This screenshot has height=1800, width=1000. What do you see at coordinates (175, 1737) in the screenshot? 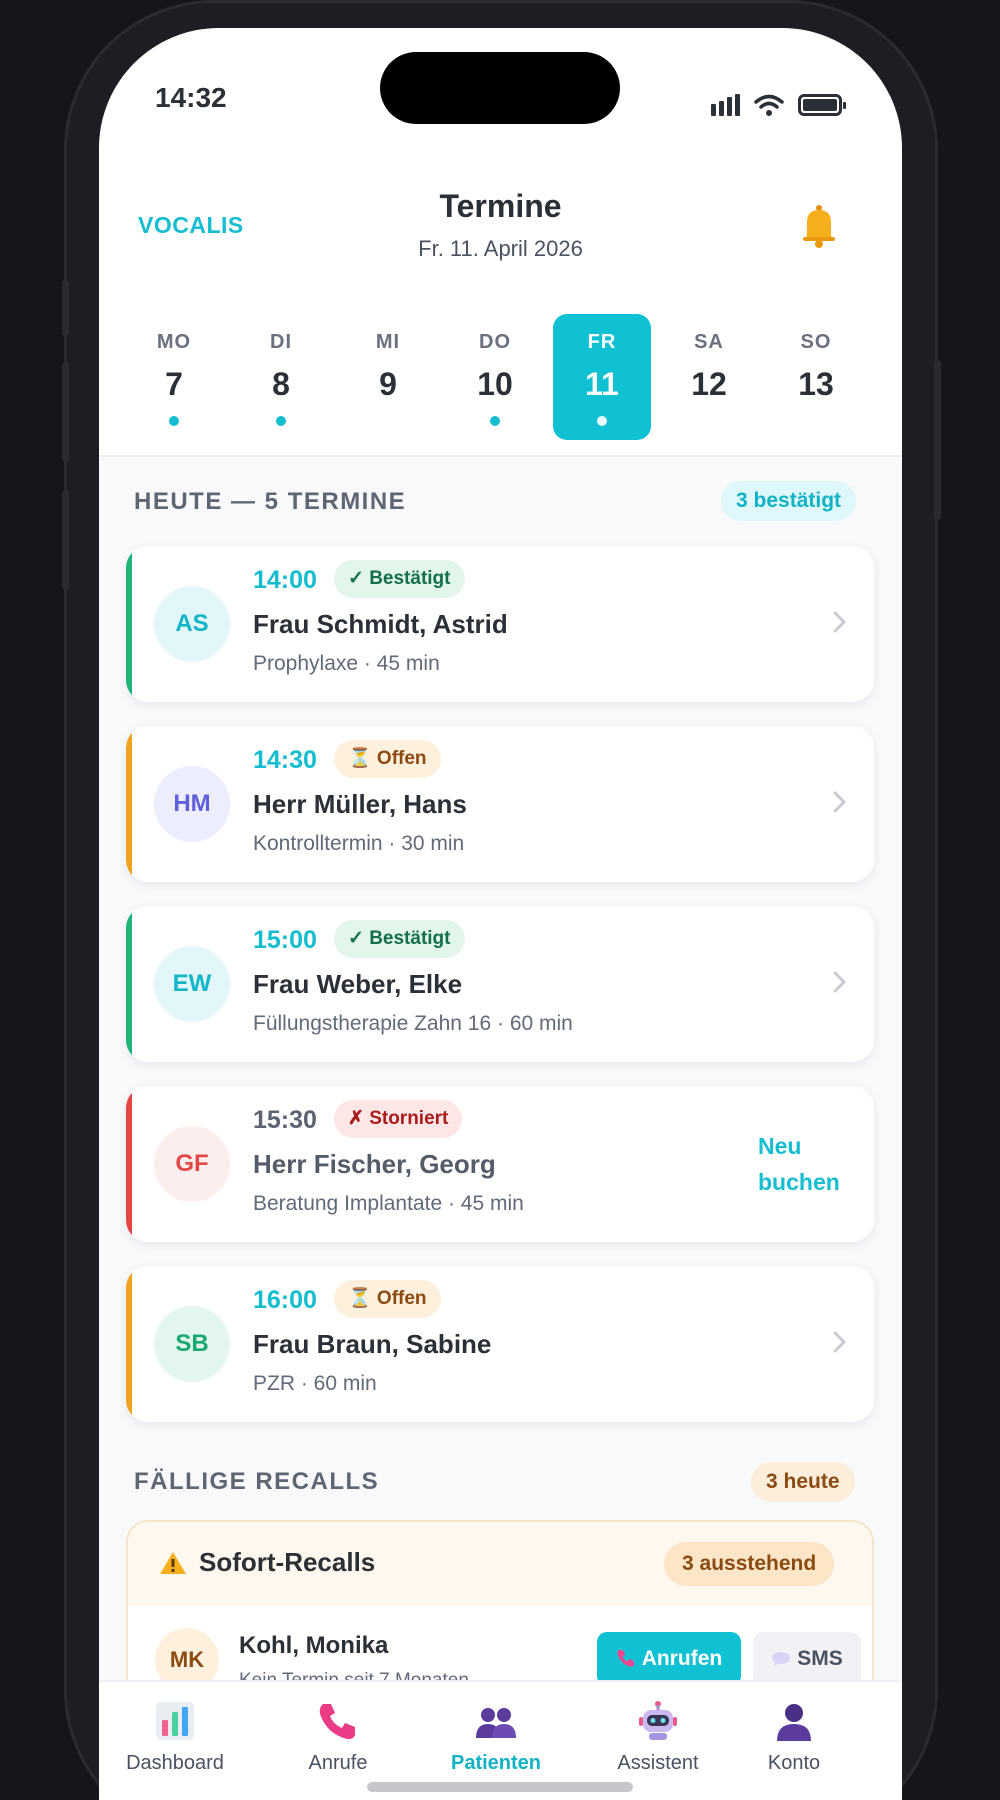
I see `tab-dashboard: Dashboard` at bounding box center [175, 1737].